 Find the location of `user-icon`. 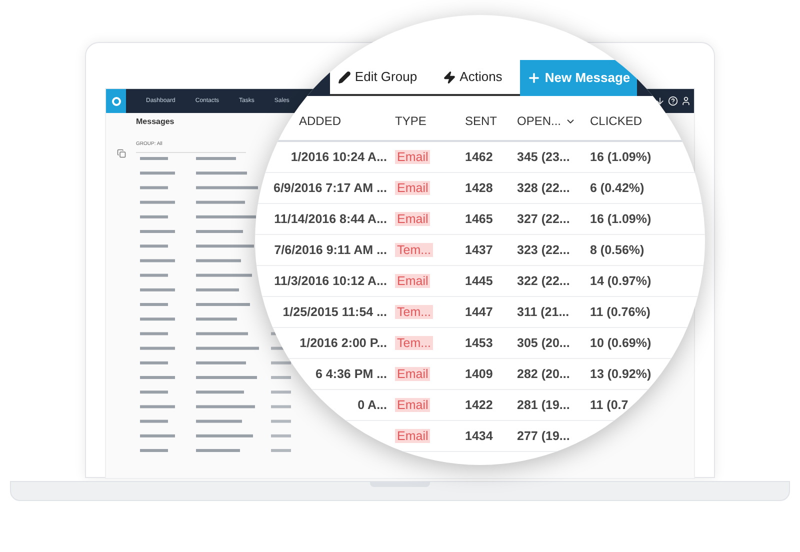

user-icon is located at coordinates (686, 101).